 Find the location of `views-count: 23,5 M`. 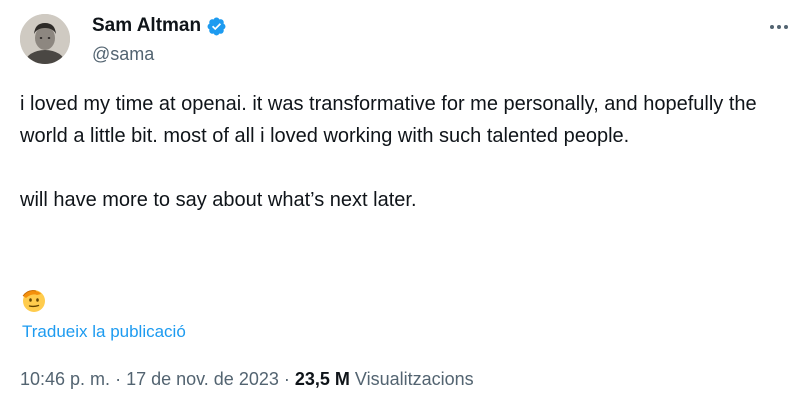

views-count: 23,5 M is located at coordinates (322, 379).